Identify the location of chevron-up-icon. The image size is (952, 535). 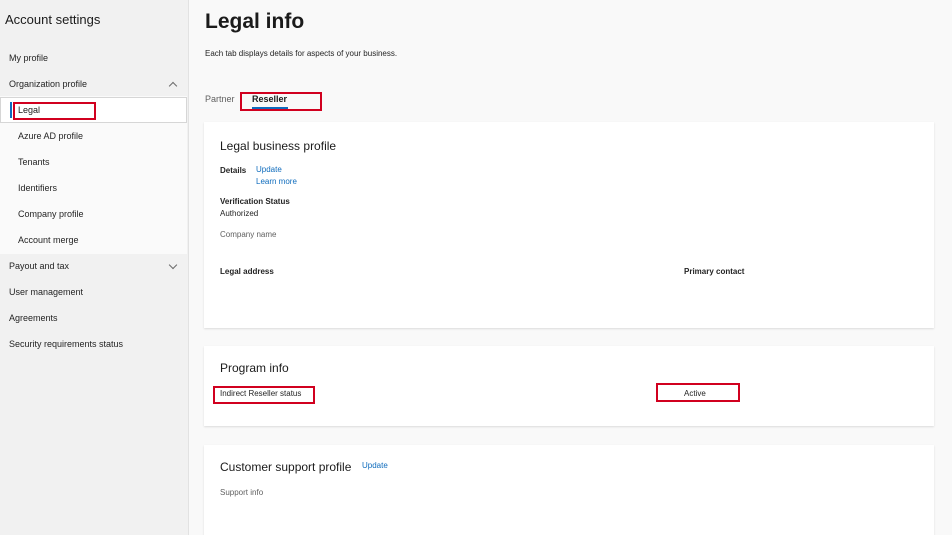
(173, 85).